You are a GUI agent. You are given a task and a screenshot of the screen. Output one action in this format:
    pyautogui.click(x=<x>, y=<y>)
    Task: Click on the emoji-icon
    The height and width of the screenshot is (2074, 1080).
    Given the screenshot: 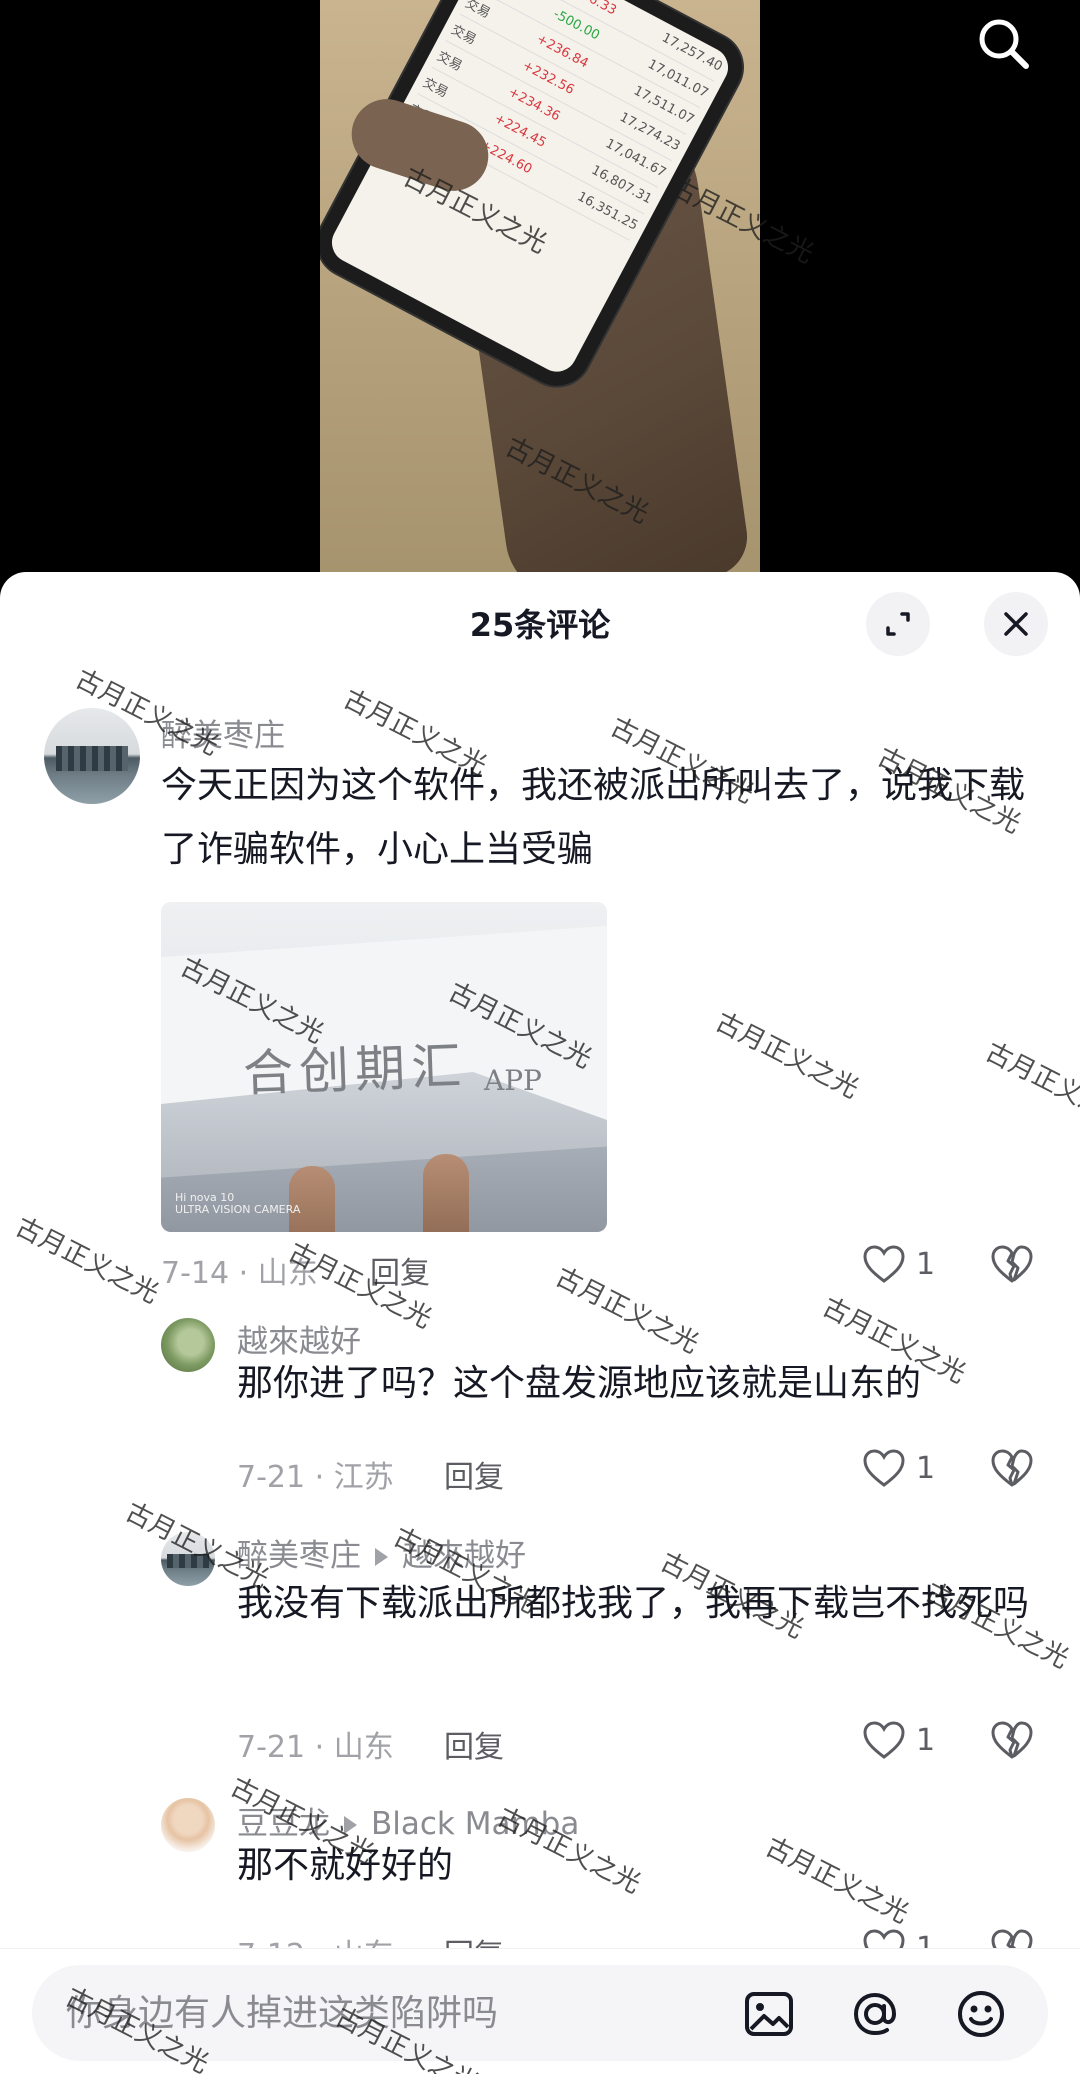 What is the action you would take?
    pyautogui.click(x=981, y=2014)
    